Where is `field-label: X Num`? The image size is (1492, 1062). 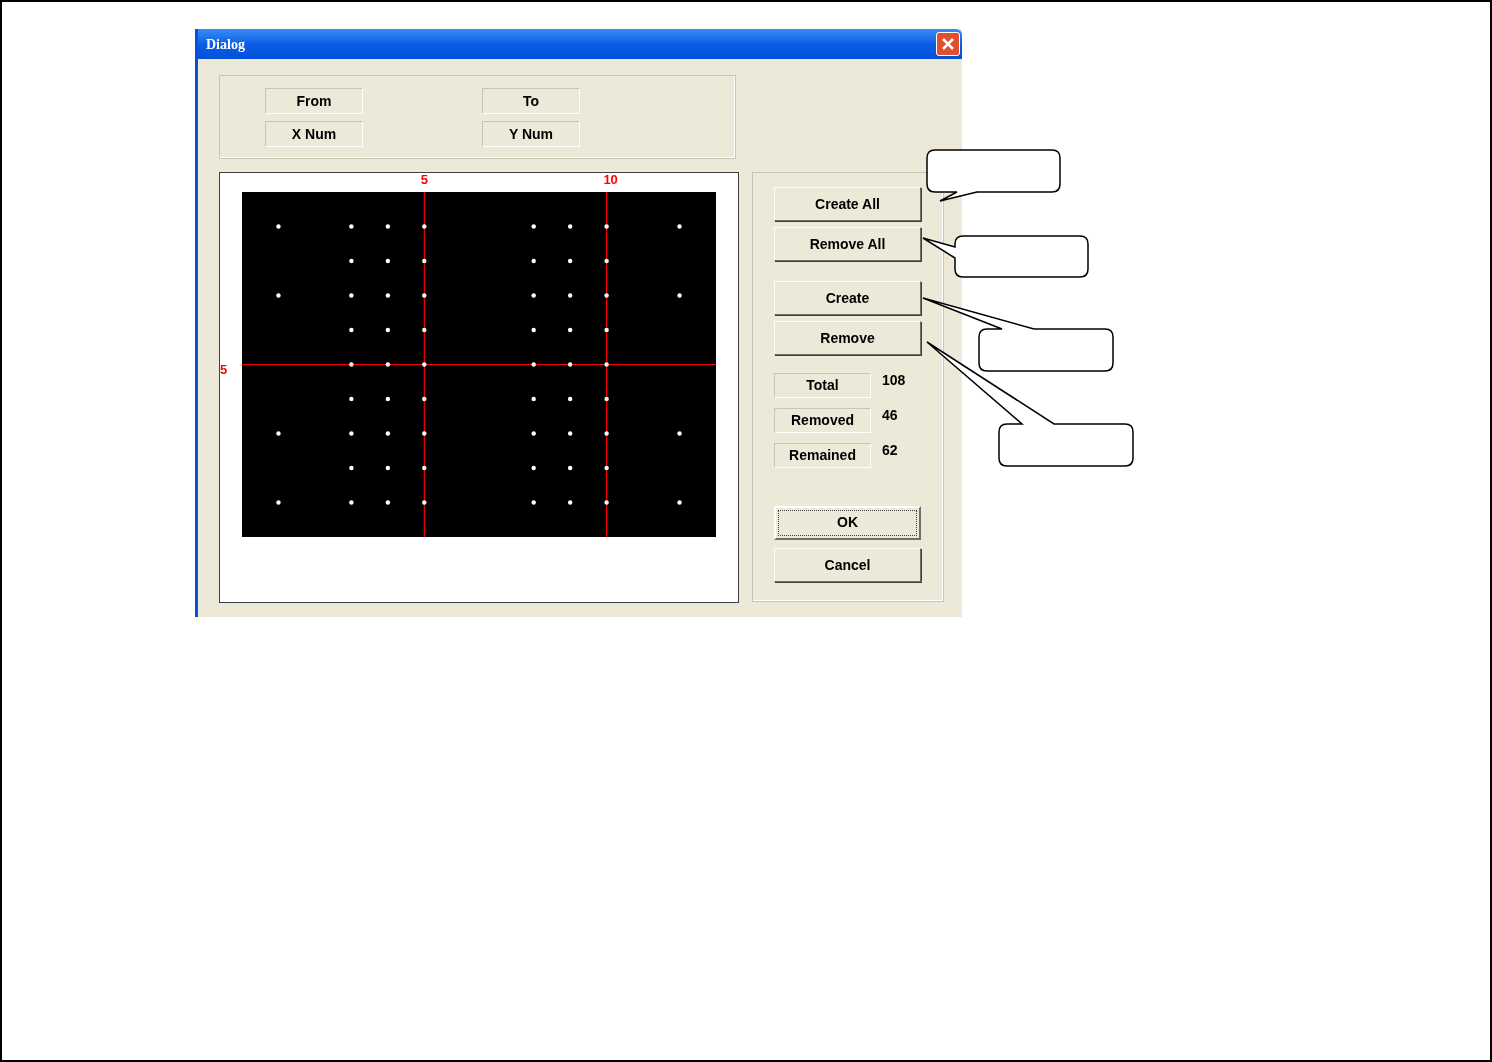
field-label: X Num is located at coordinates (314, 134).